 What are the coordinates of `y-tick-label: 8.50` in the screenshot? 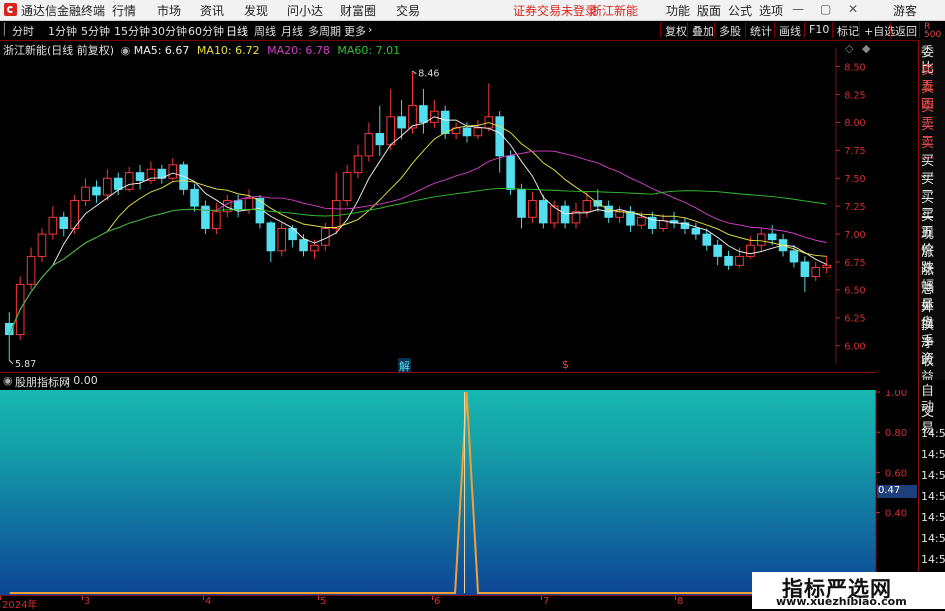 It's located at (854, 67).